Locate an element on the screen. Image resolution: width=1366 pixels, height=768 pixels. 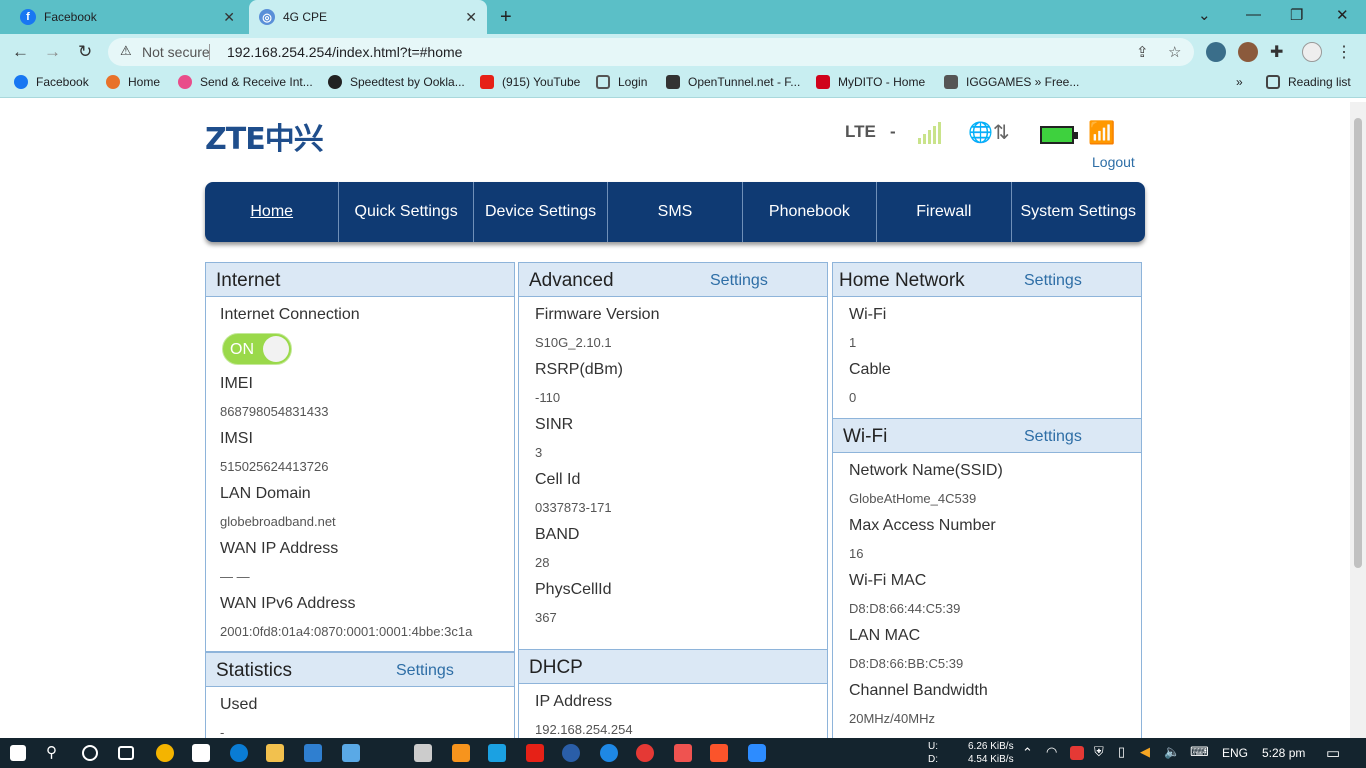
reading-list-button: Reading list is located at coordinates (1308, 82).